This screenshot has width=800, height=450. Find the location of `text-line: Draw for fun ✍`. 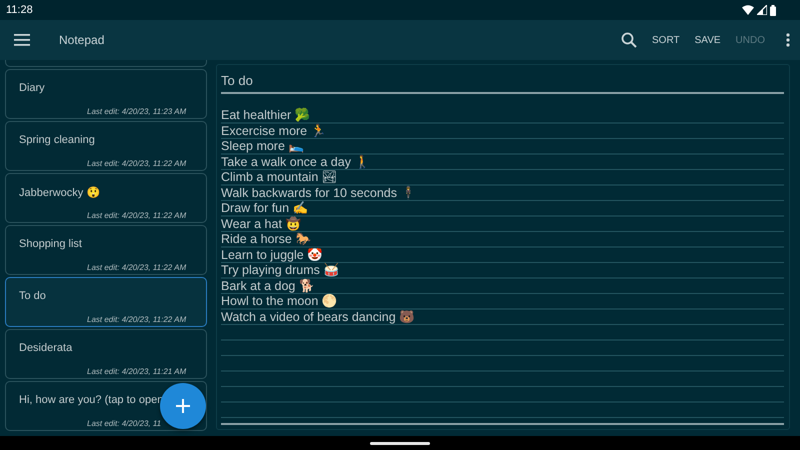

text-line: Draw for fun ✍ is located at coordinates (265, 208).